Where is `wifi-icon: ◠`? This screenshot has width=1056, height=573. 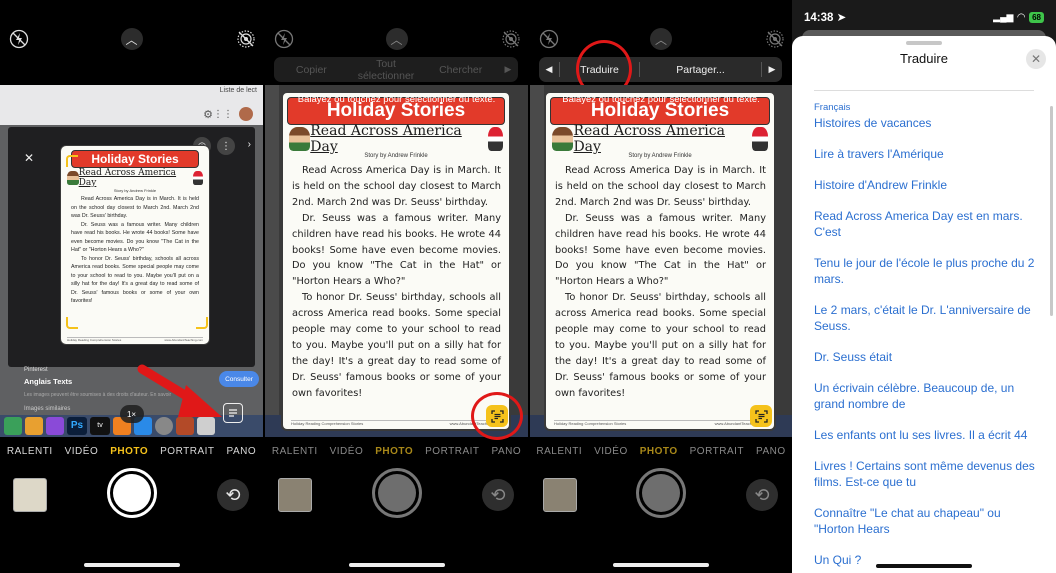
wifi-icon: ◠ is located at coordinates (1021, 17).